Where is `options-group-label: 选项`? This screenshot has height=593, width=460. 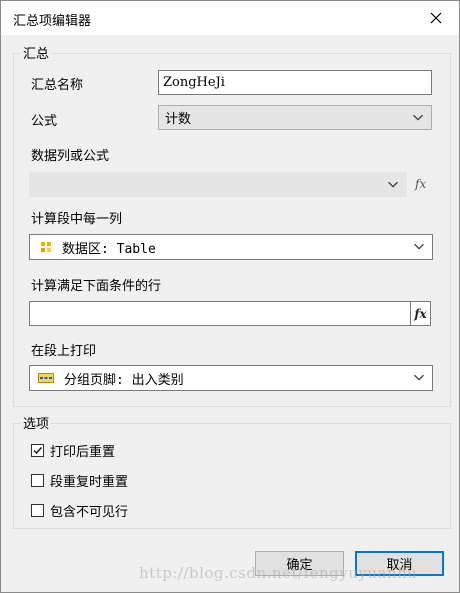
options-group-label: 选项 is located at coordinates (36, 422).